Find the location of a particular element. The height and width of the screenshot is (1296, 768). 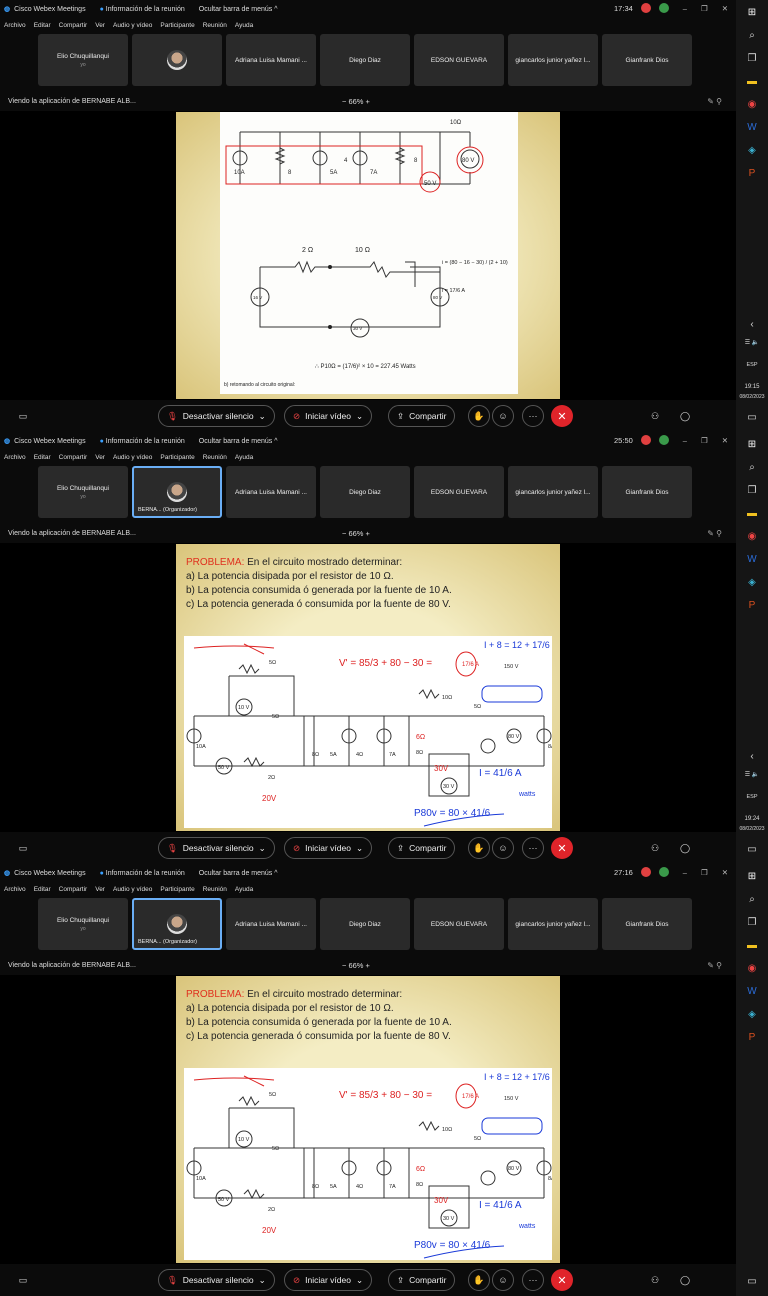

participant-tile: Gianfrank Dios is located at coordinates (647, 924).